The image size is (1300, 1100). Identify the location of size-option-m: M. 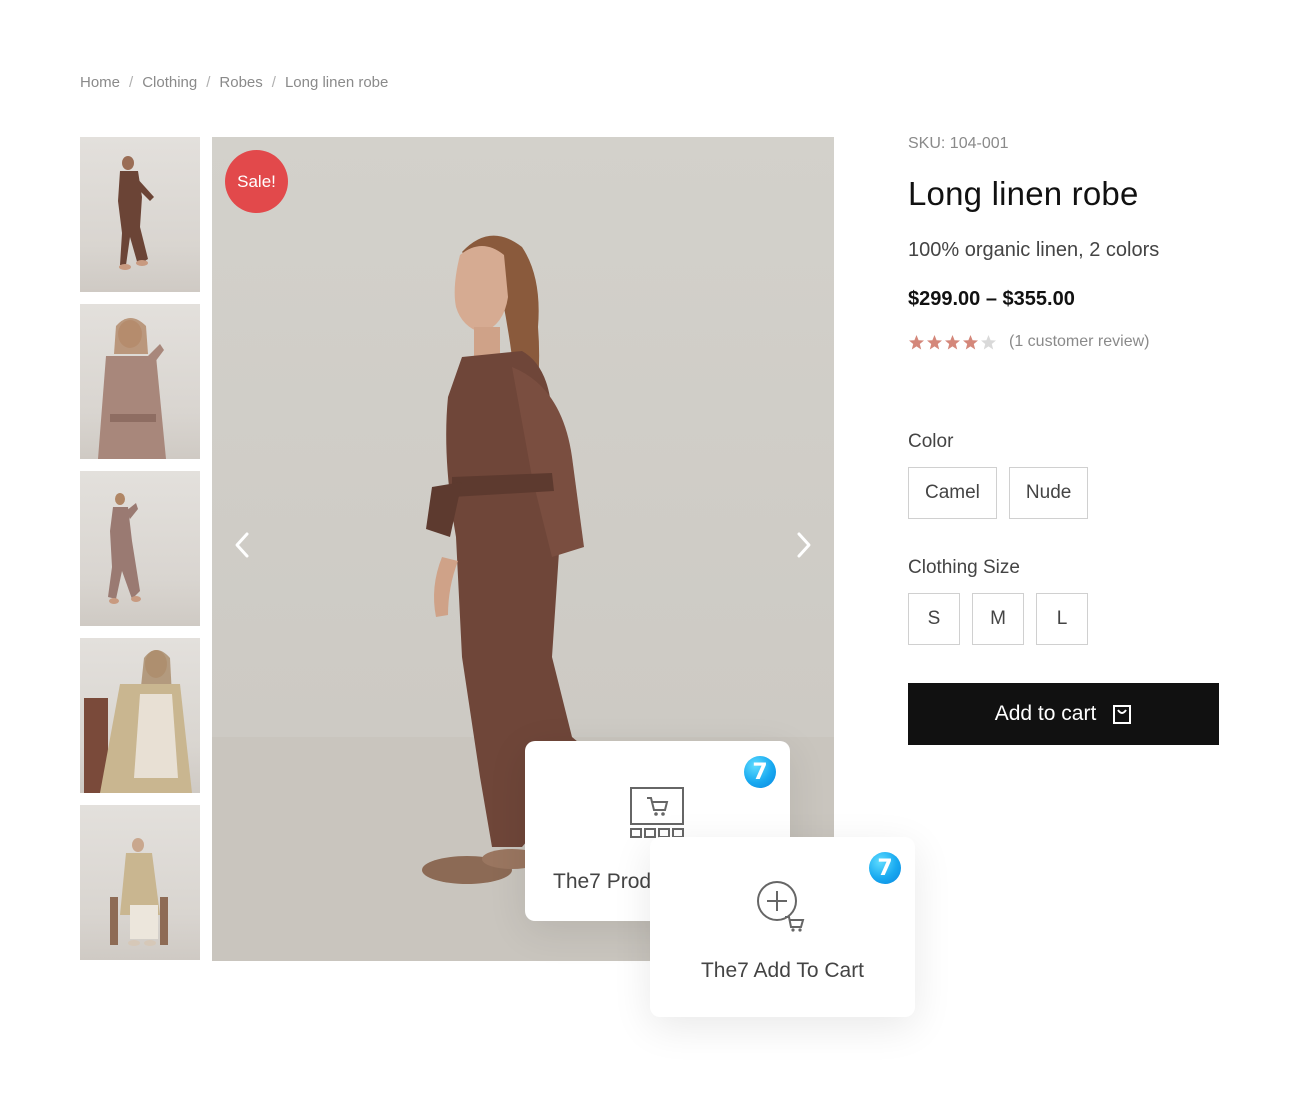
(998, 619).